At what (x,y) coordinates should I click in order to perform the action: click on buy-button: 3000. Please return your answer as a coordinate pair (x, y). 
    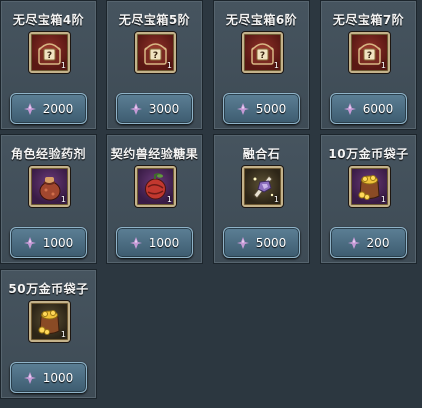
    Looking at the image, I should click on (154, 108).